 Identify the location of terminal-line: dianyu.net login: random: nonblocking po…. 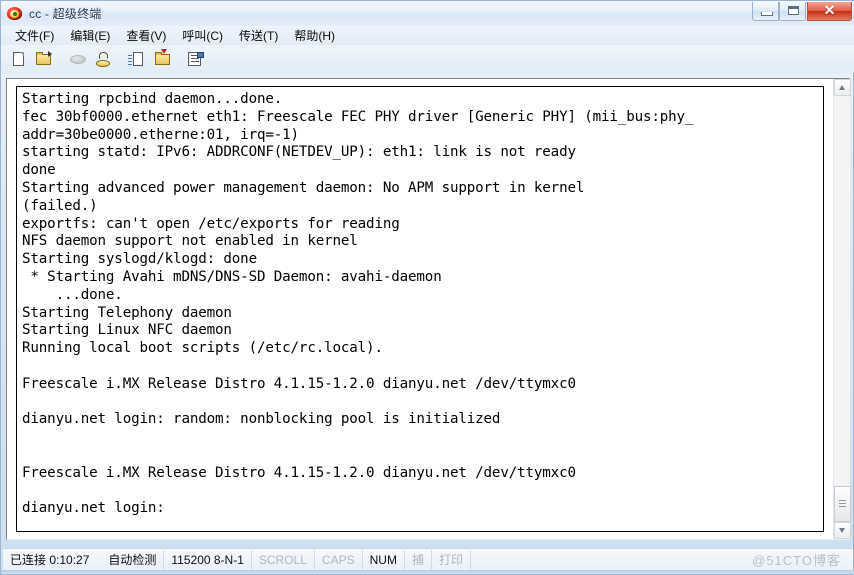
(261, 419).